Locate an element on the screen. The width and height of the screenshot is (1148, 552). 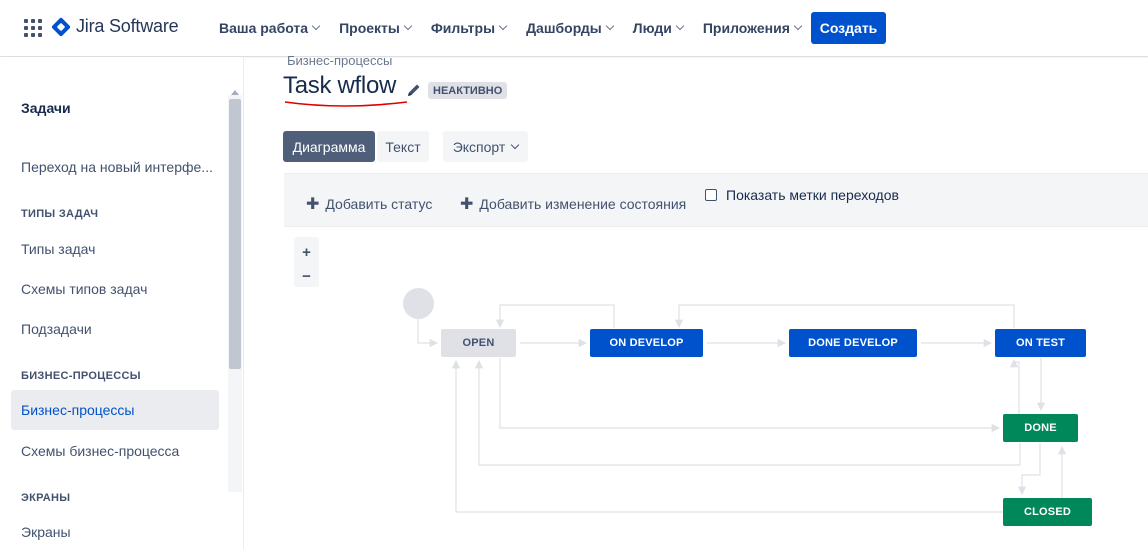
transition-done-ontest is located at coordinates (1014, 386).